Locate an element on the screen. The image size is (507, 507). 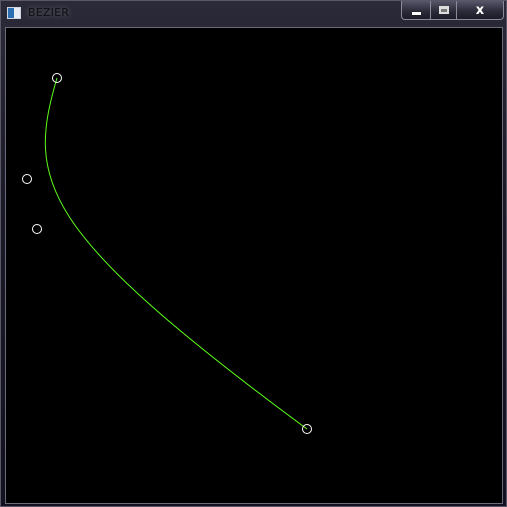
window-title: BEZIER is located at coordinates (49, 12).